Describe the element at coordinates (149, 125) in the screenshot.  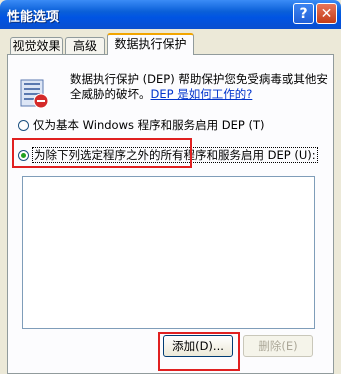
I see `radio-essential-label: 仅为基本 Windows 程序和服务启用 DEP (T)` at that location.